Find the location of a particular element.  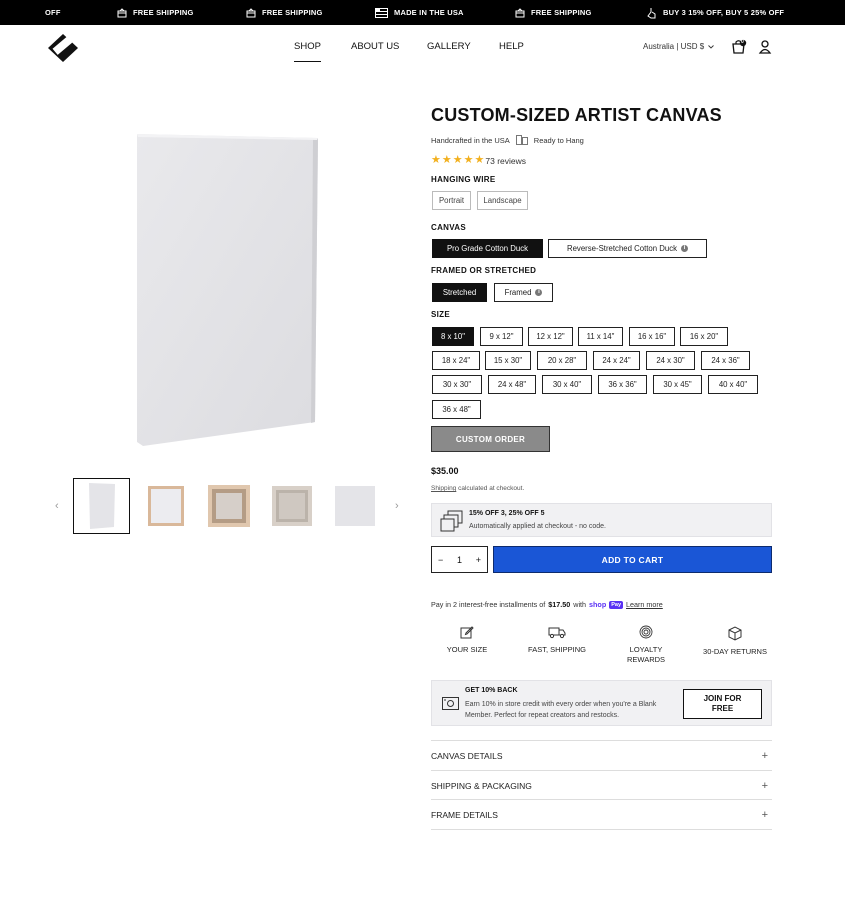

rewards-title: GET 10% BACK is located at coordinates (491, 690).